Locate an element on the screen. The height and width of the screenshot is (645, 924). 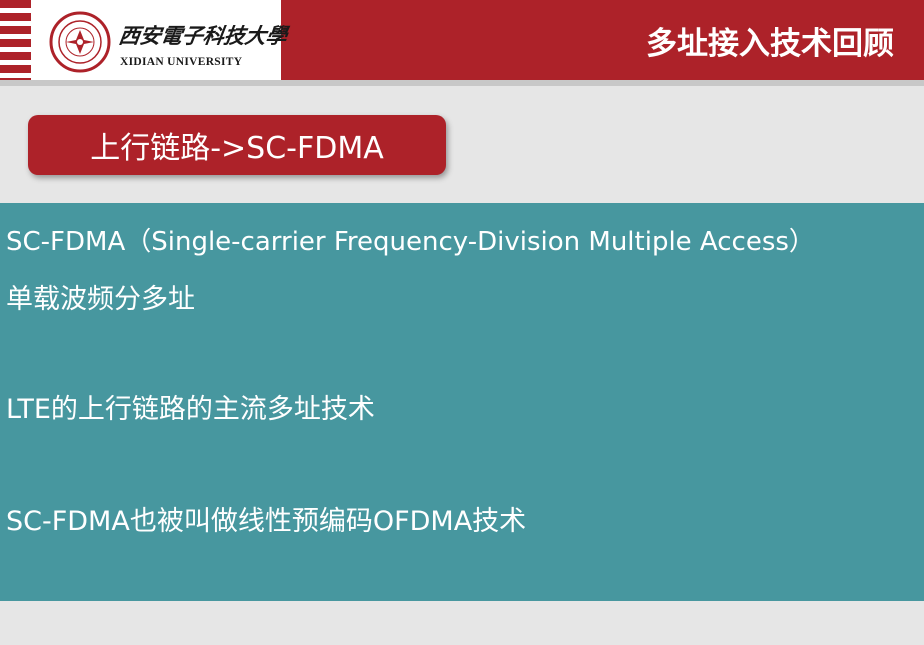
page-title: 多址接入技术回顾 is located at coordinates (770, 44).